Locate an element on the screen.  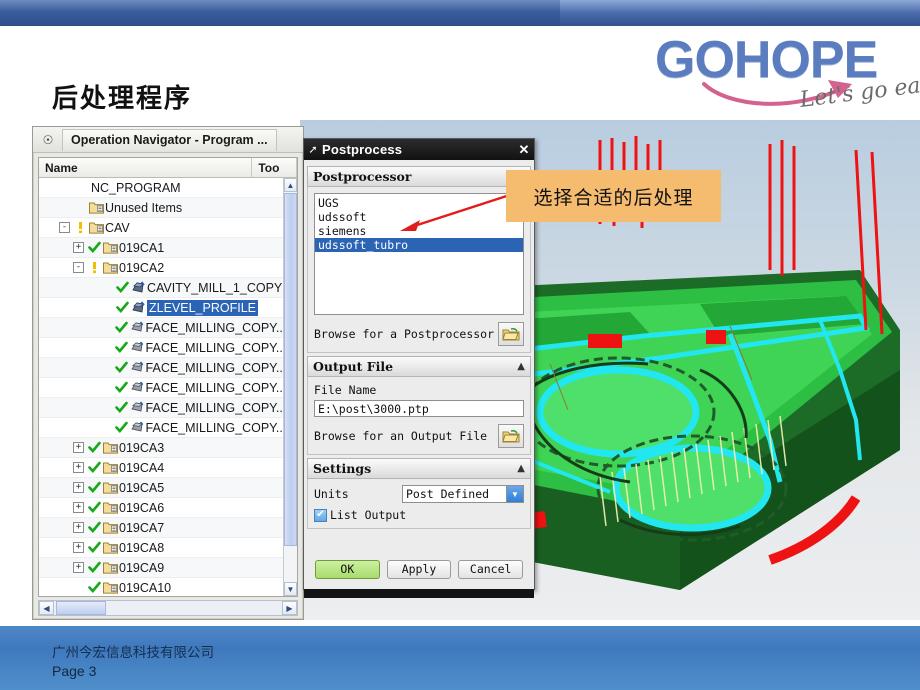
browse-output-file-button is located at coordinates (511, 436).